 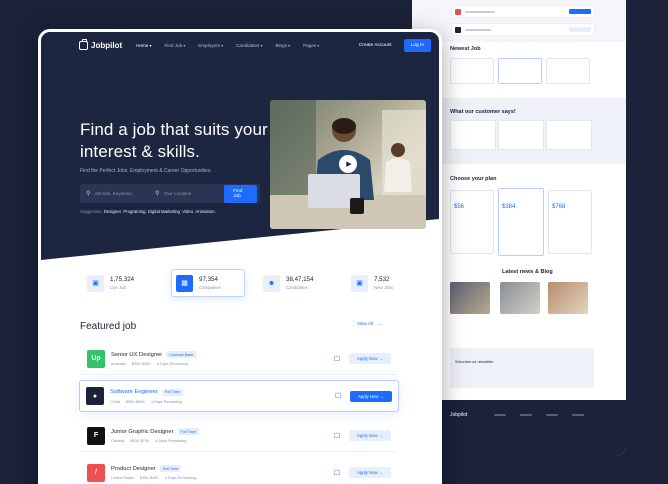 What do you see at coordinates (474, 362) in the screenshot?
I see `bp-newsletter-title: Subscribe our newsletter` at bounding box center [474, 362].